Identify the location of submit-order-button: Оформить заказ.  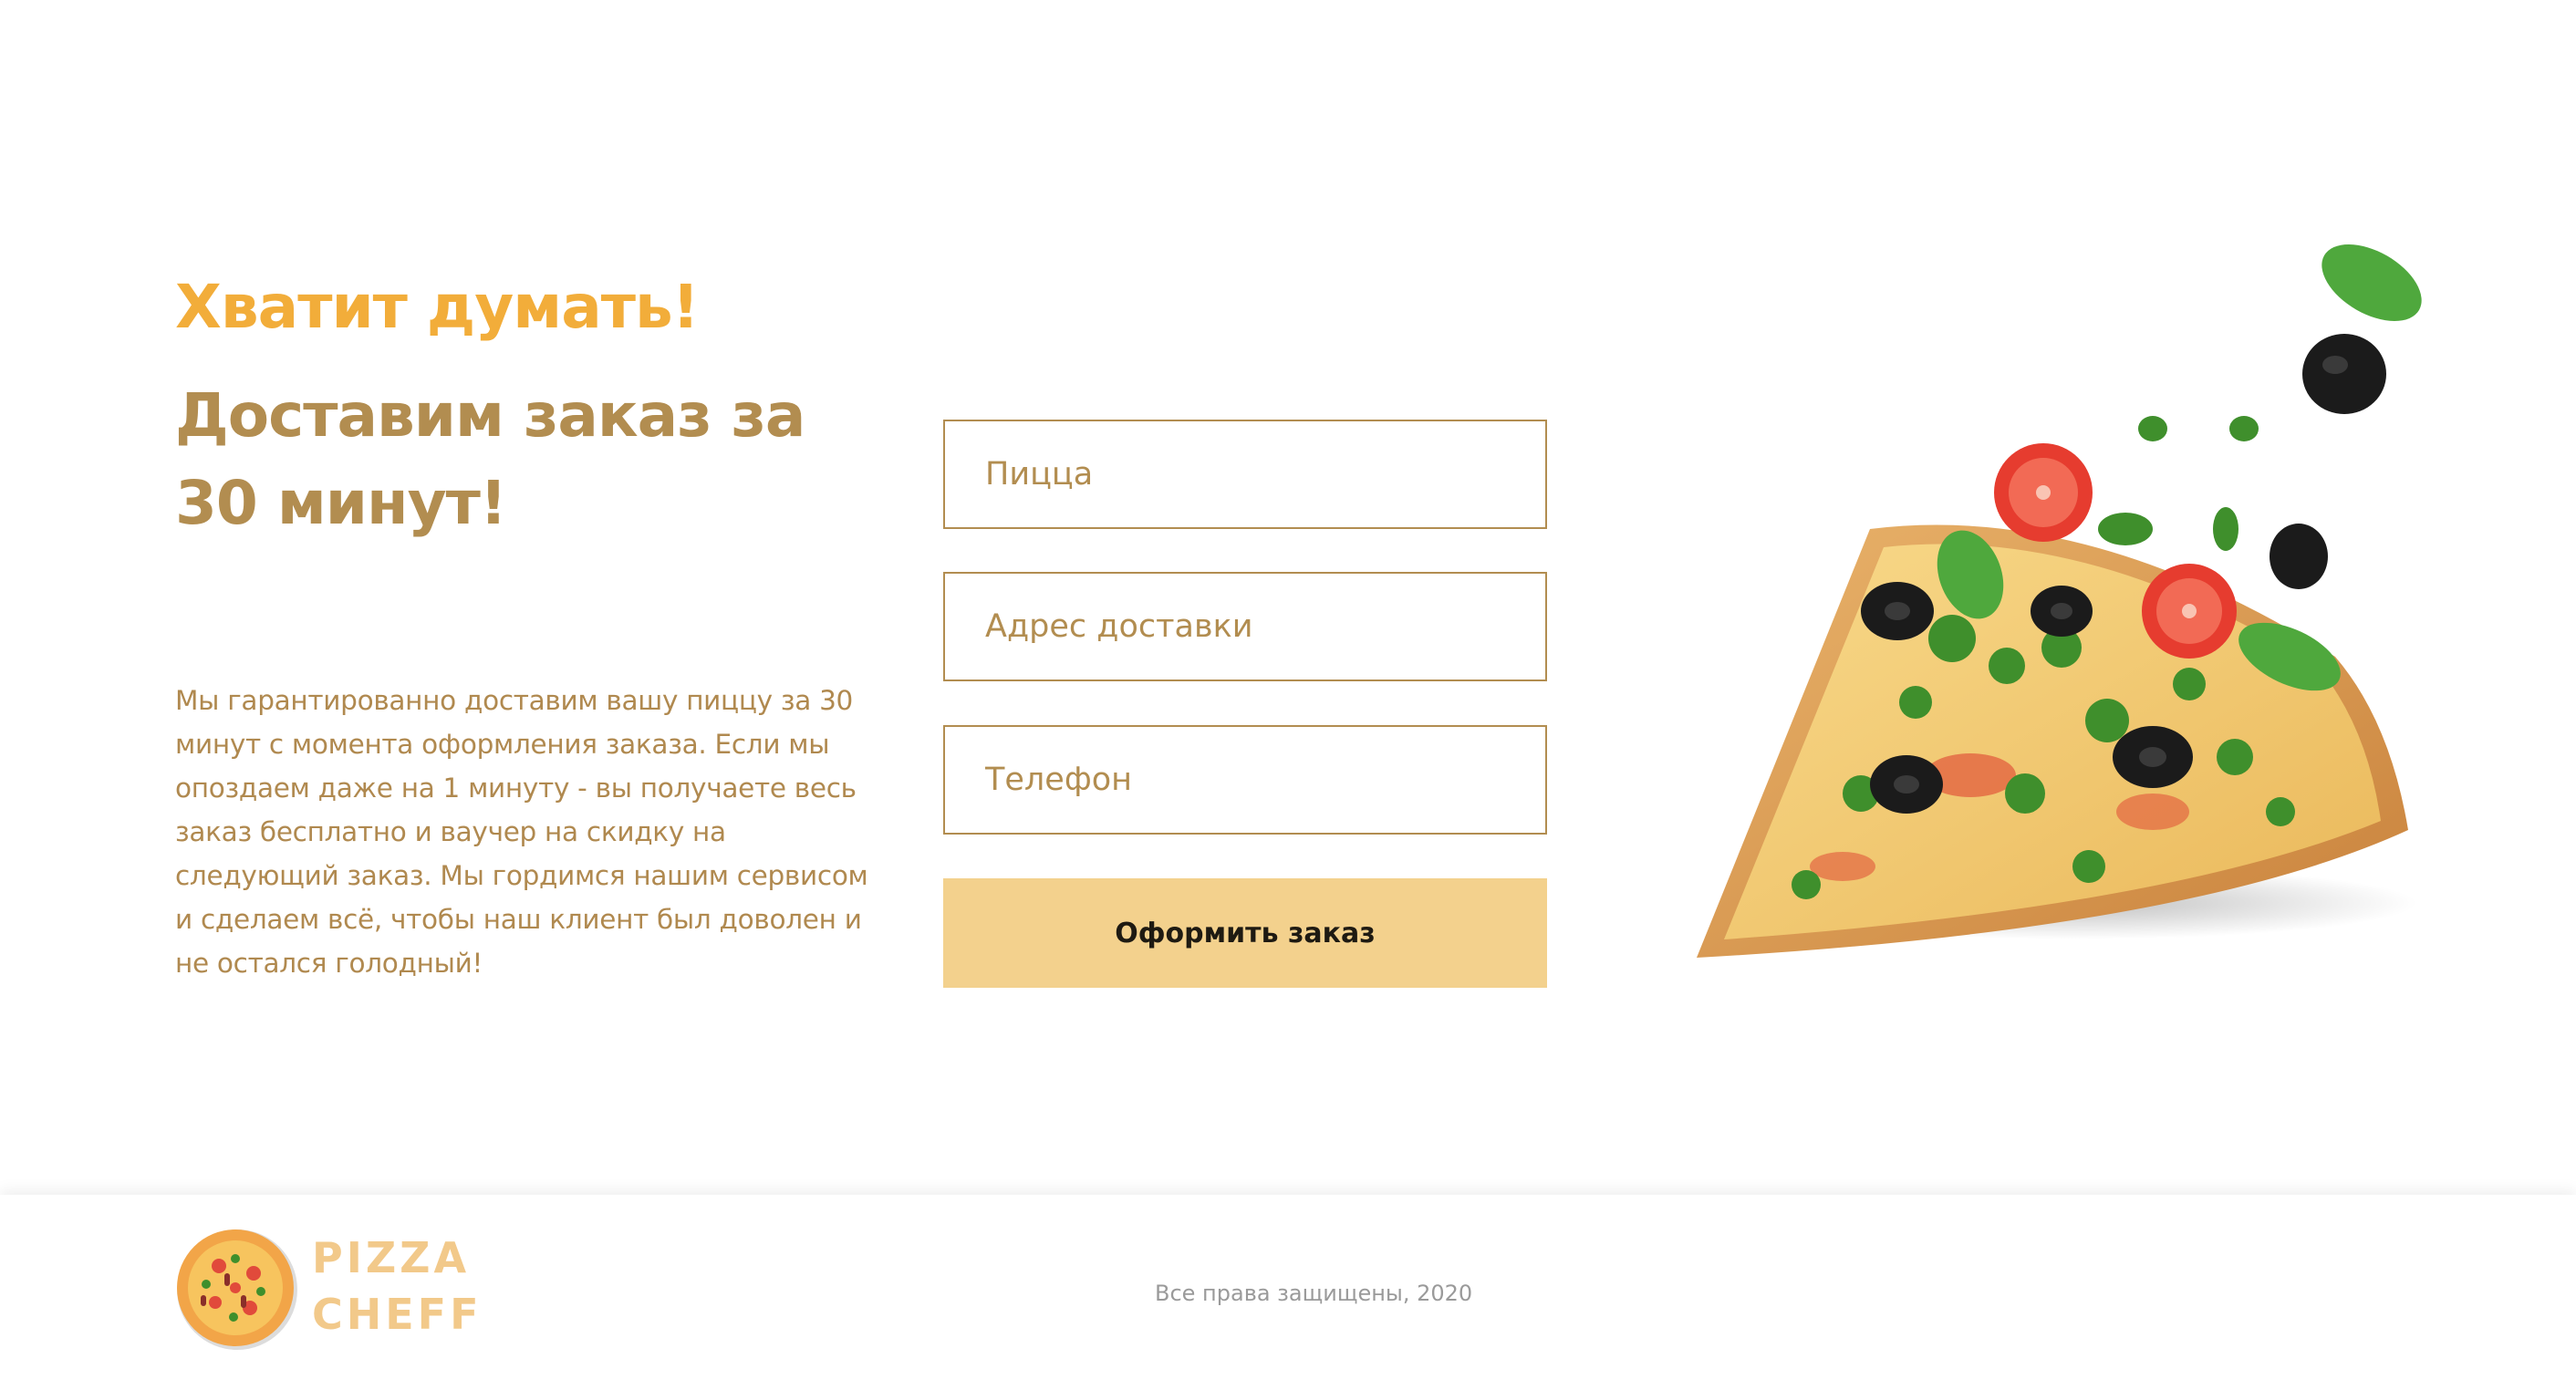
(1245, 933).